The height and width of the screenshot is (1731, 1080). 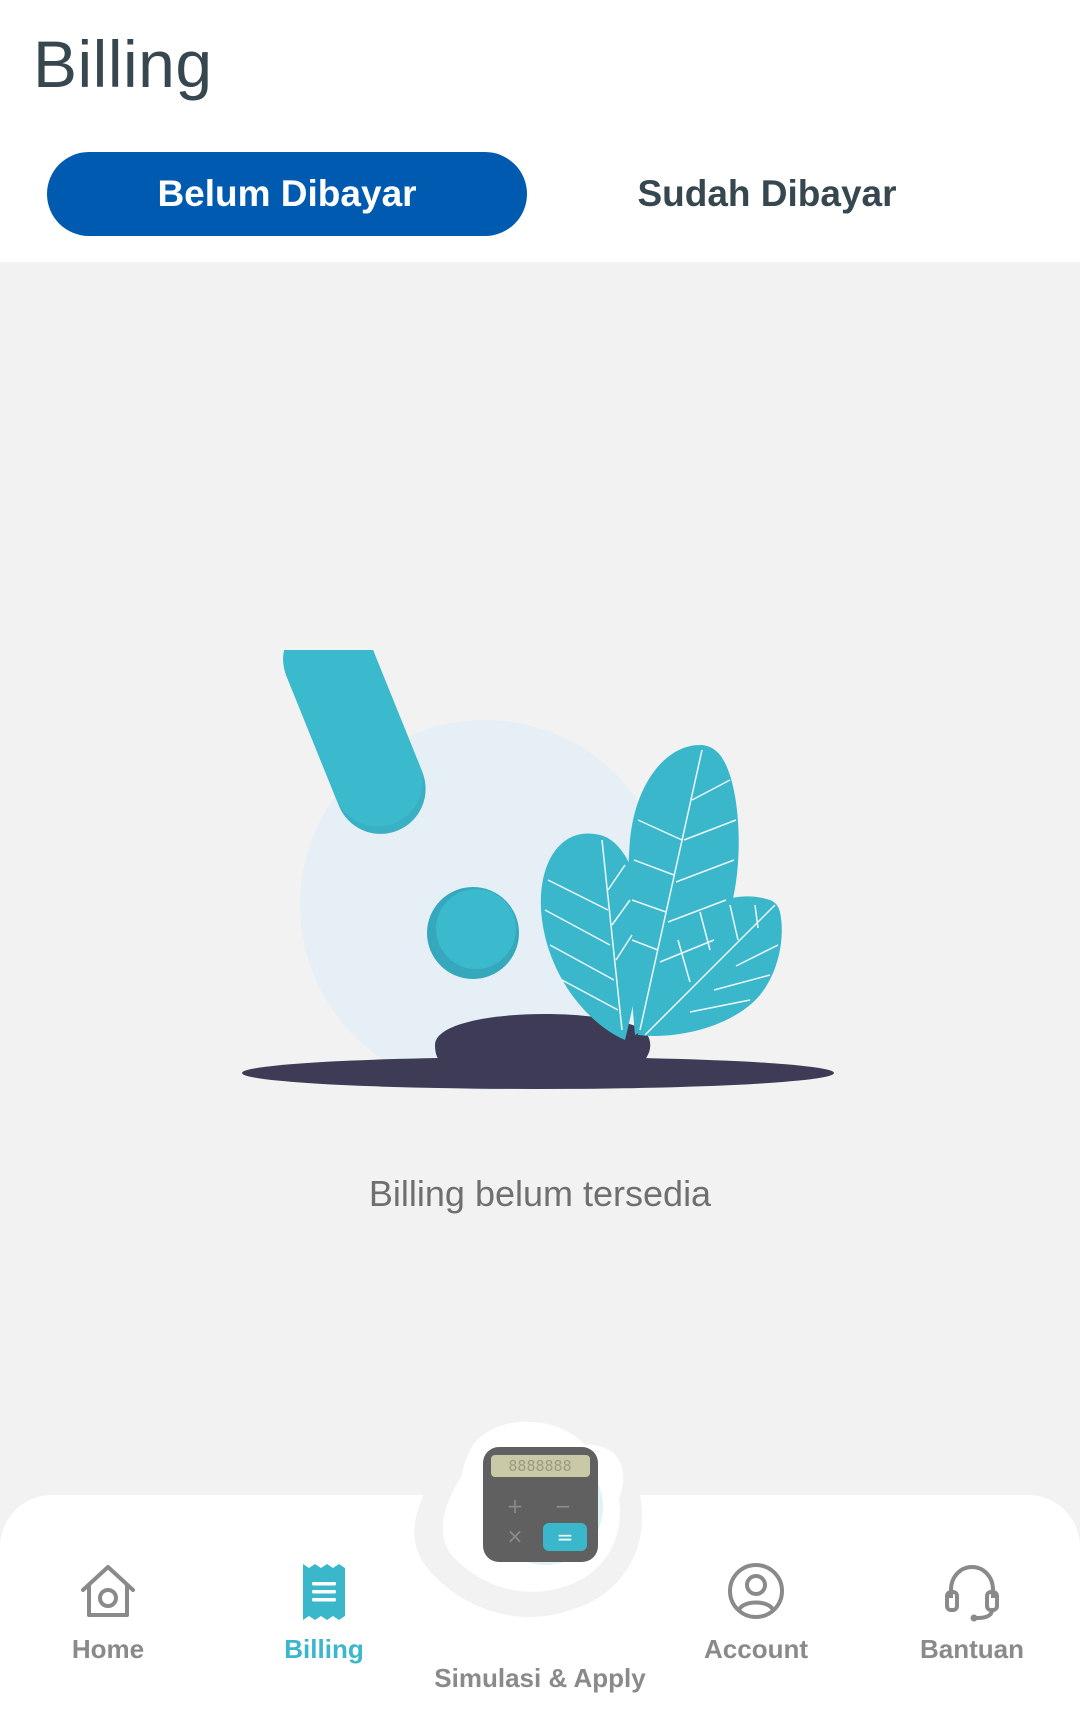 I want to click on account-icon, so click(x=756, y=1591).